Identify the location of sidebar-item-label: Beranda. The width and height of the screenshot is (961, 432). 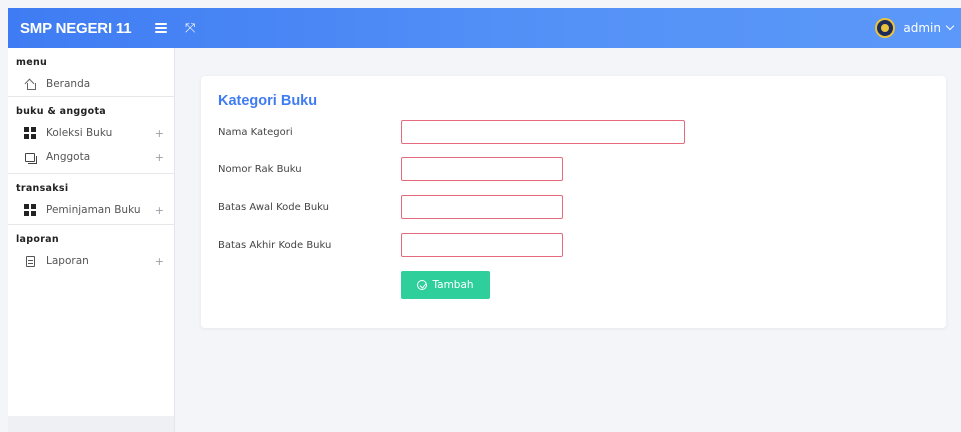
(68, 84).